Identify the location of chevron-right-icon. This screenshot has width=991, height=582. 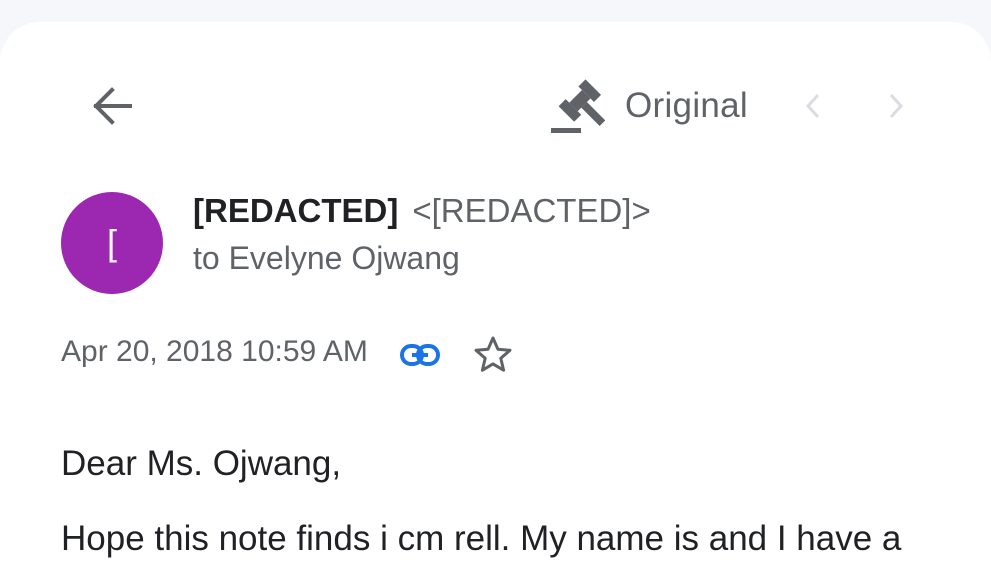
(896, 106).